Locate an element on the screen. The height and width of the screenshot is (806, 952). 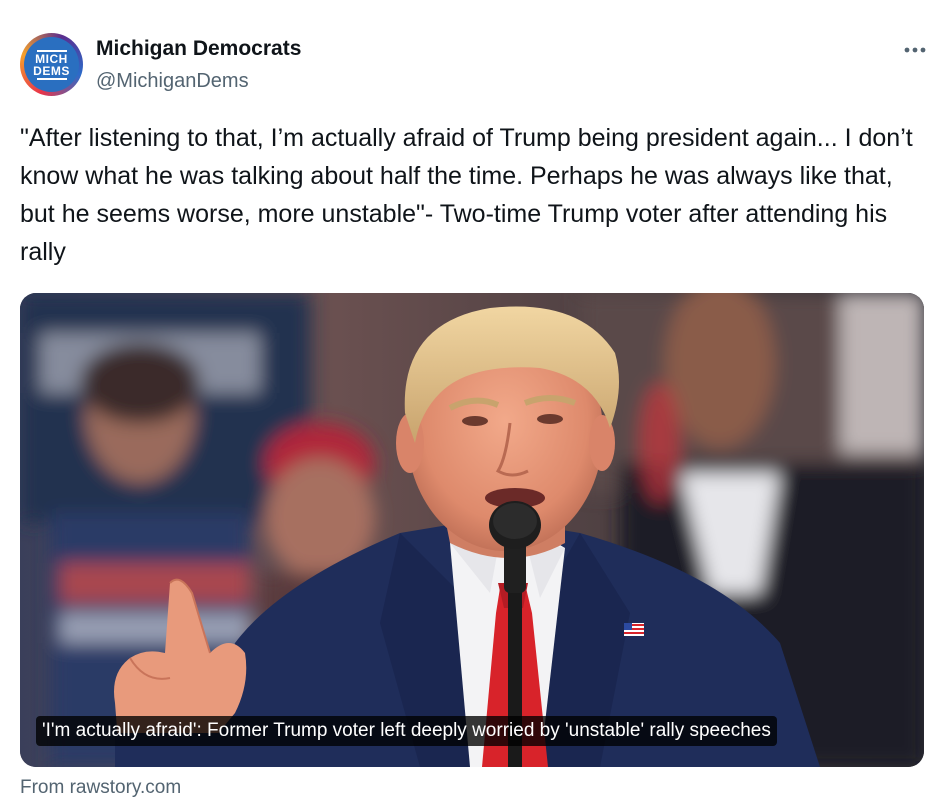
author-display-name: Michigan Democrats is located at coordinates (198, 49).